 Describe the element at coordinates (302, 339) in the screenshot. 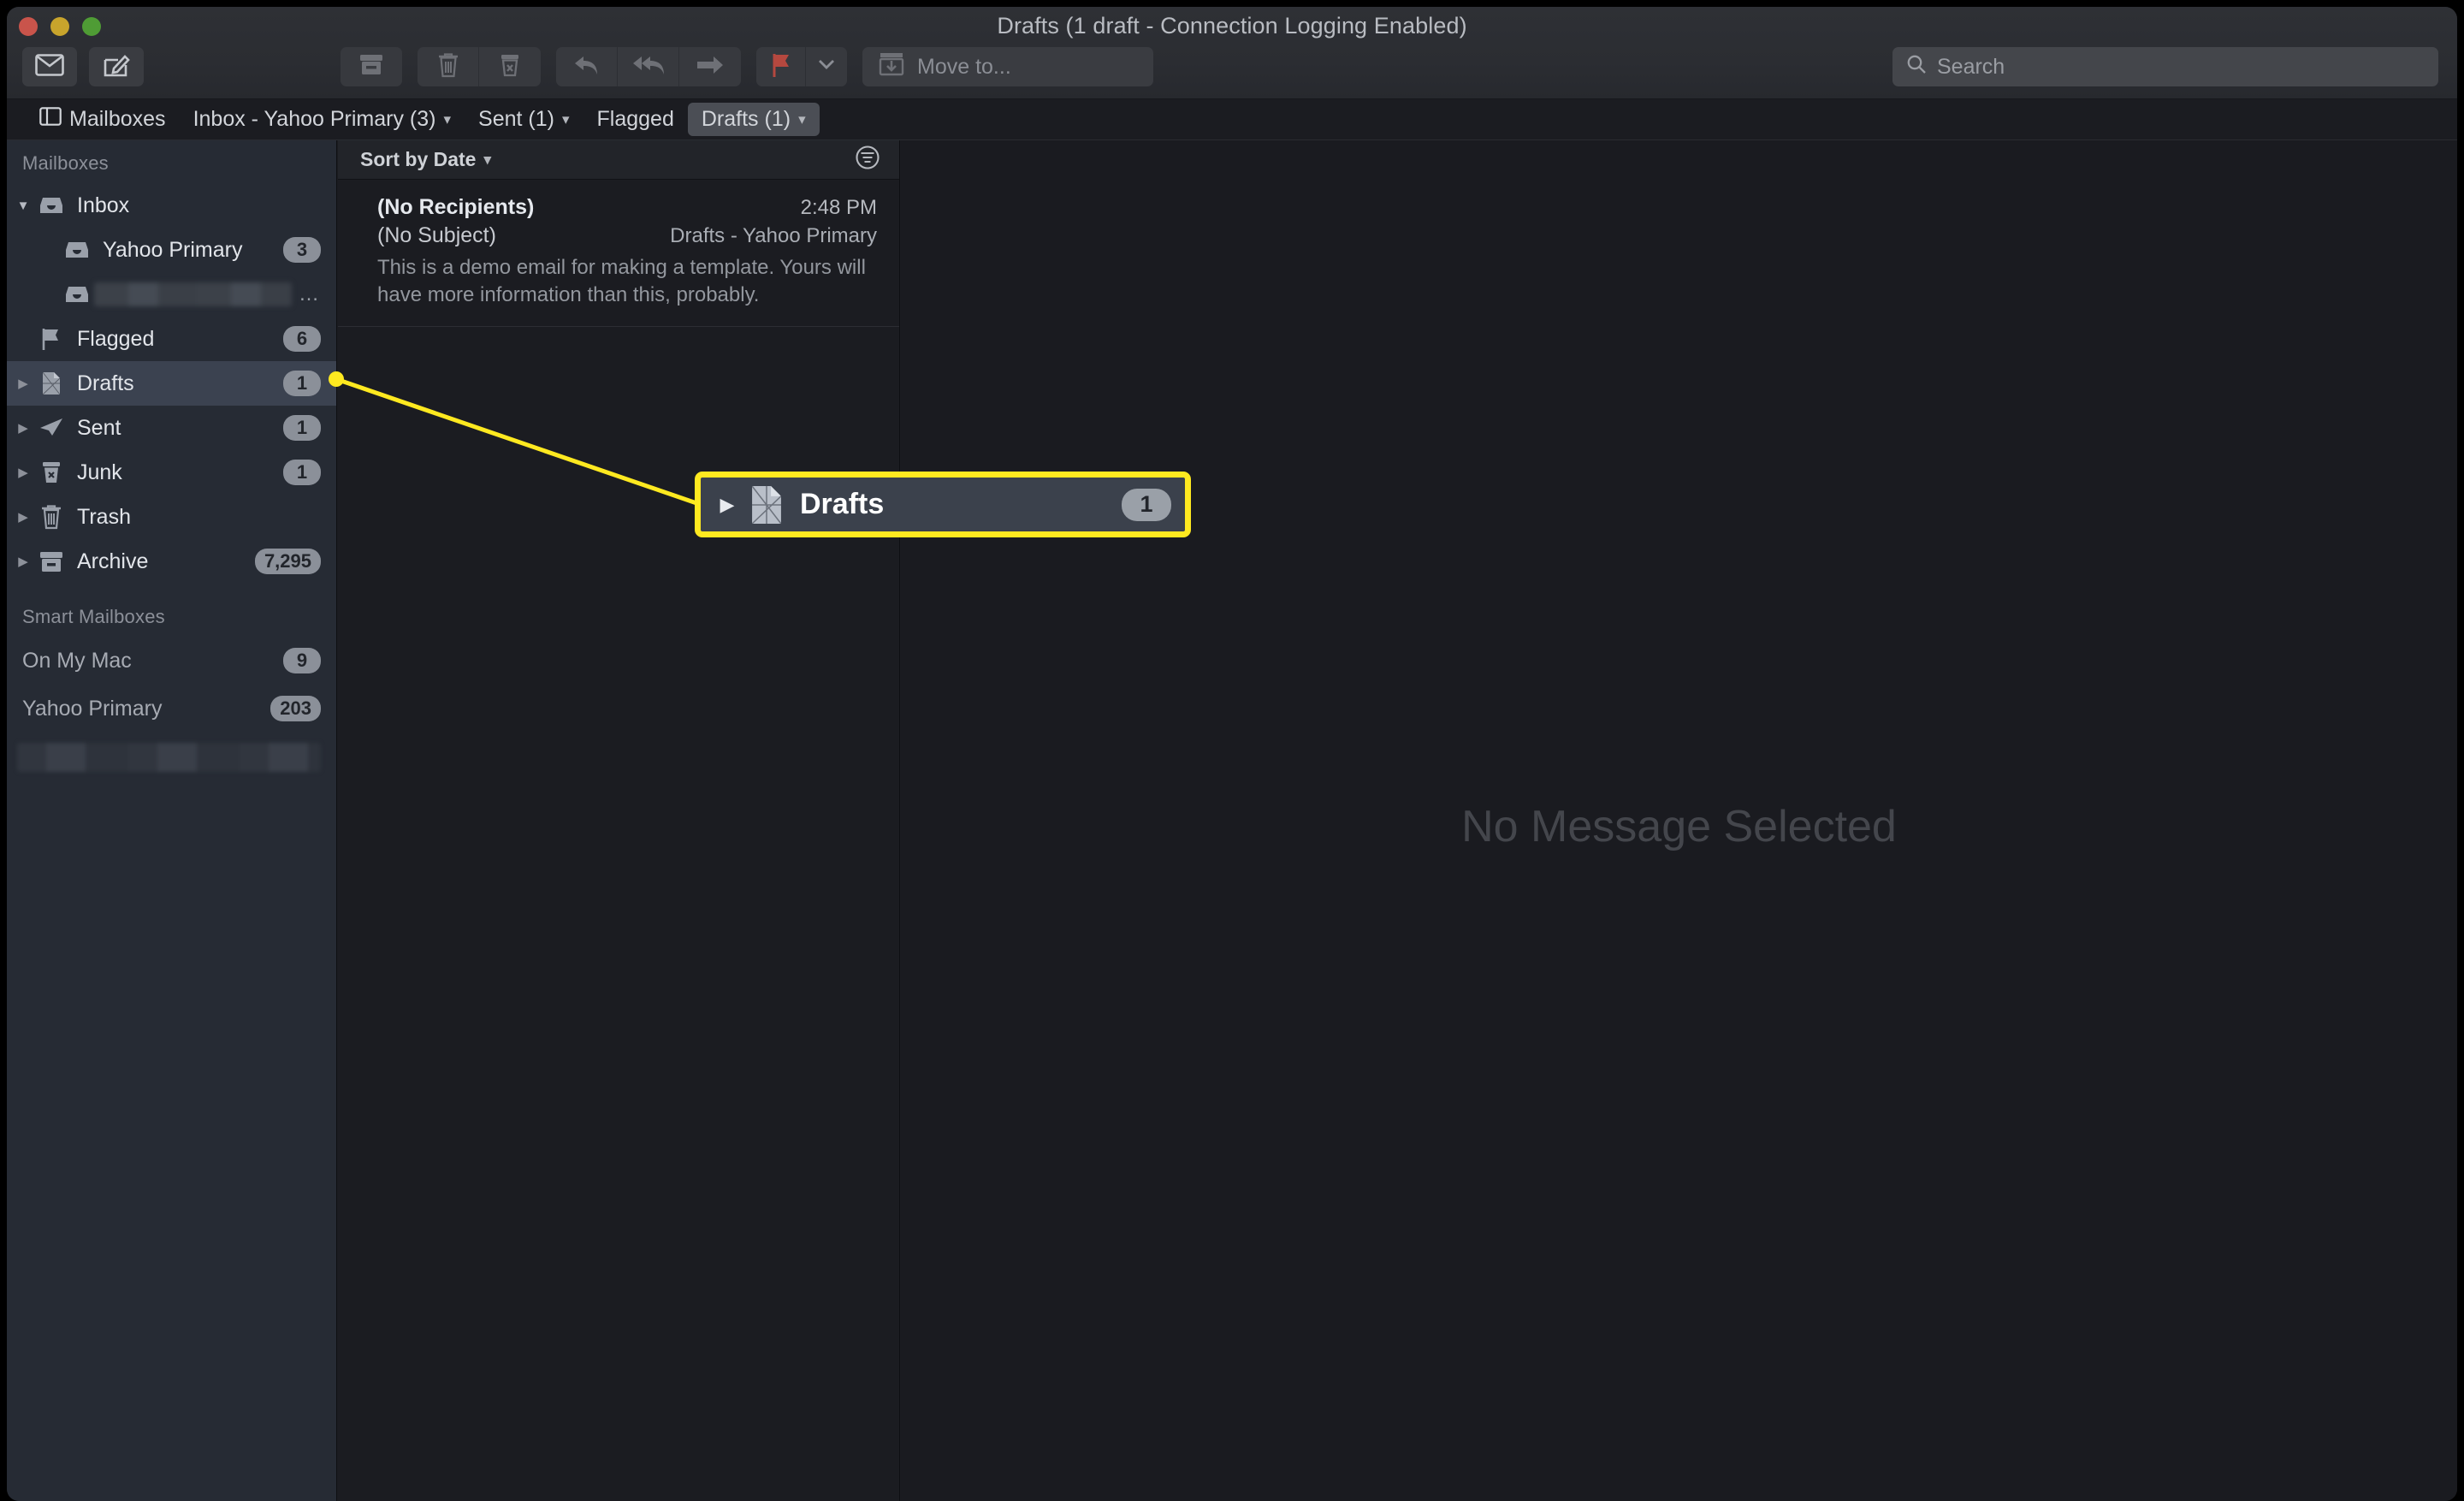

I see `unread-badge: 6` at that location.